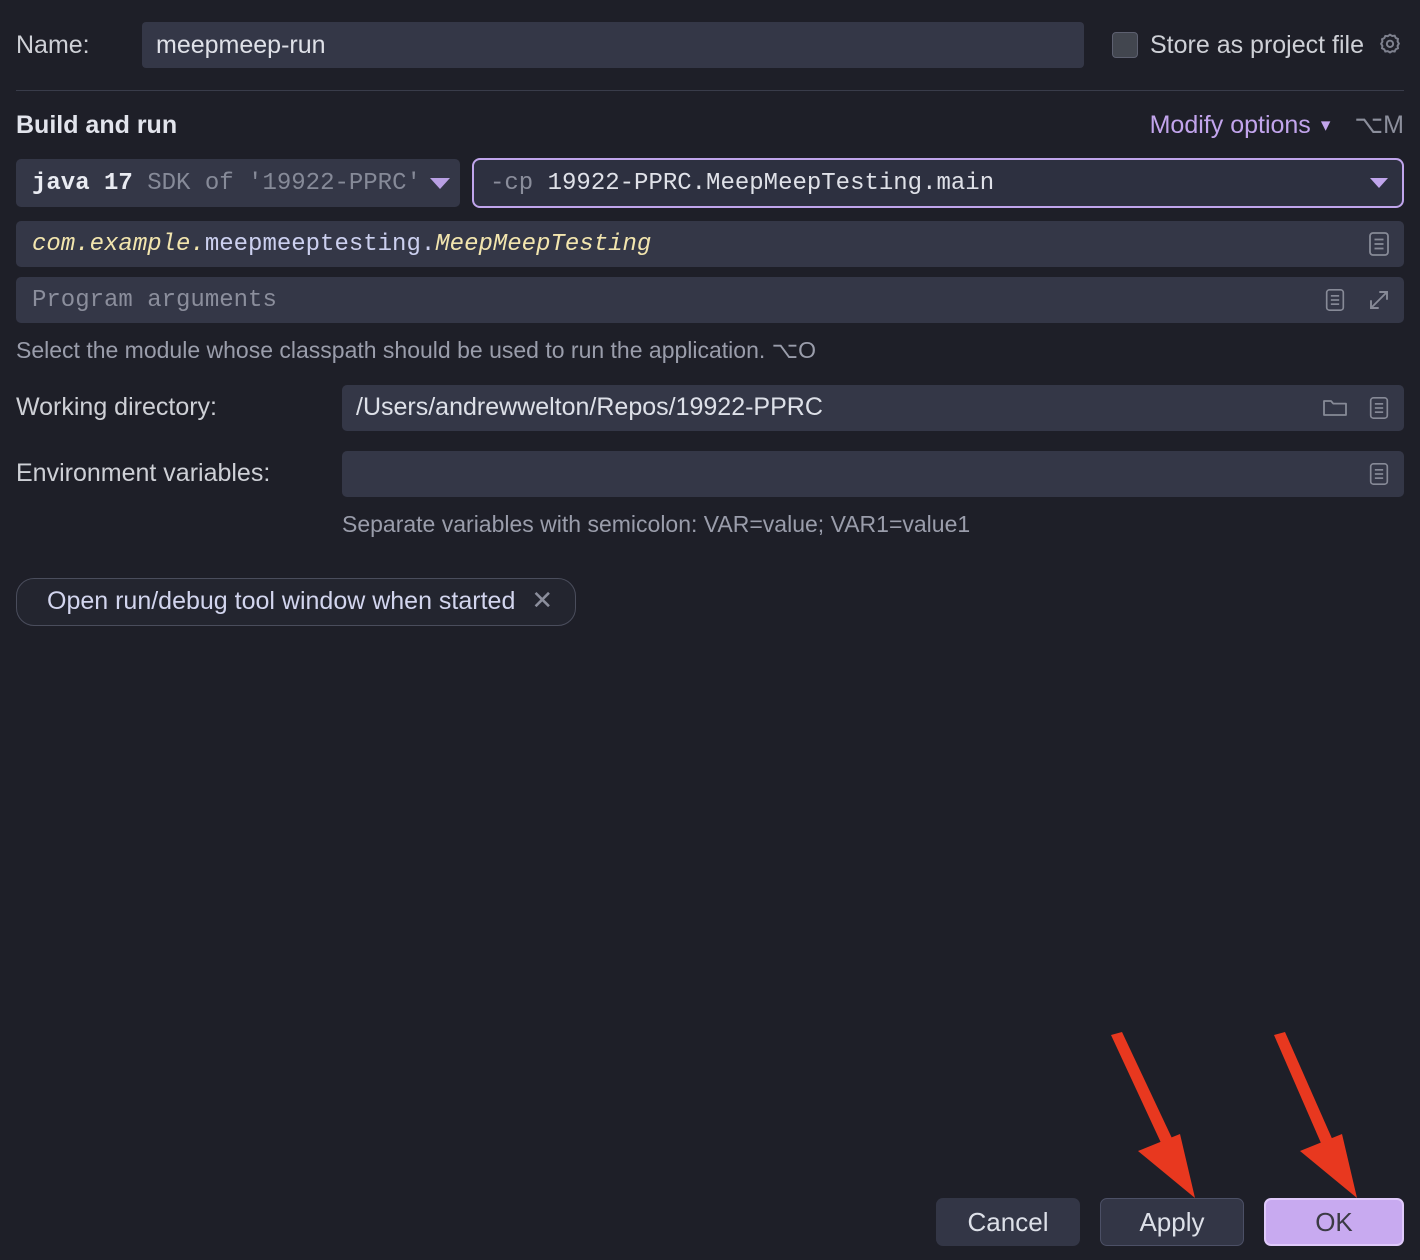 This screenshot has height=1260, width=1420. I want to click on store-as-project-file-checkbox, so click(1125, 45).